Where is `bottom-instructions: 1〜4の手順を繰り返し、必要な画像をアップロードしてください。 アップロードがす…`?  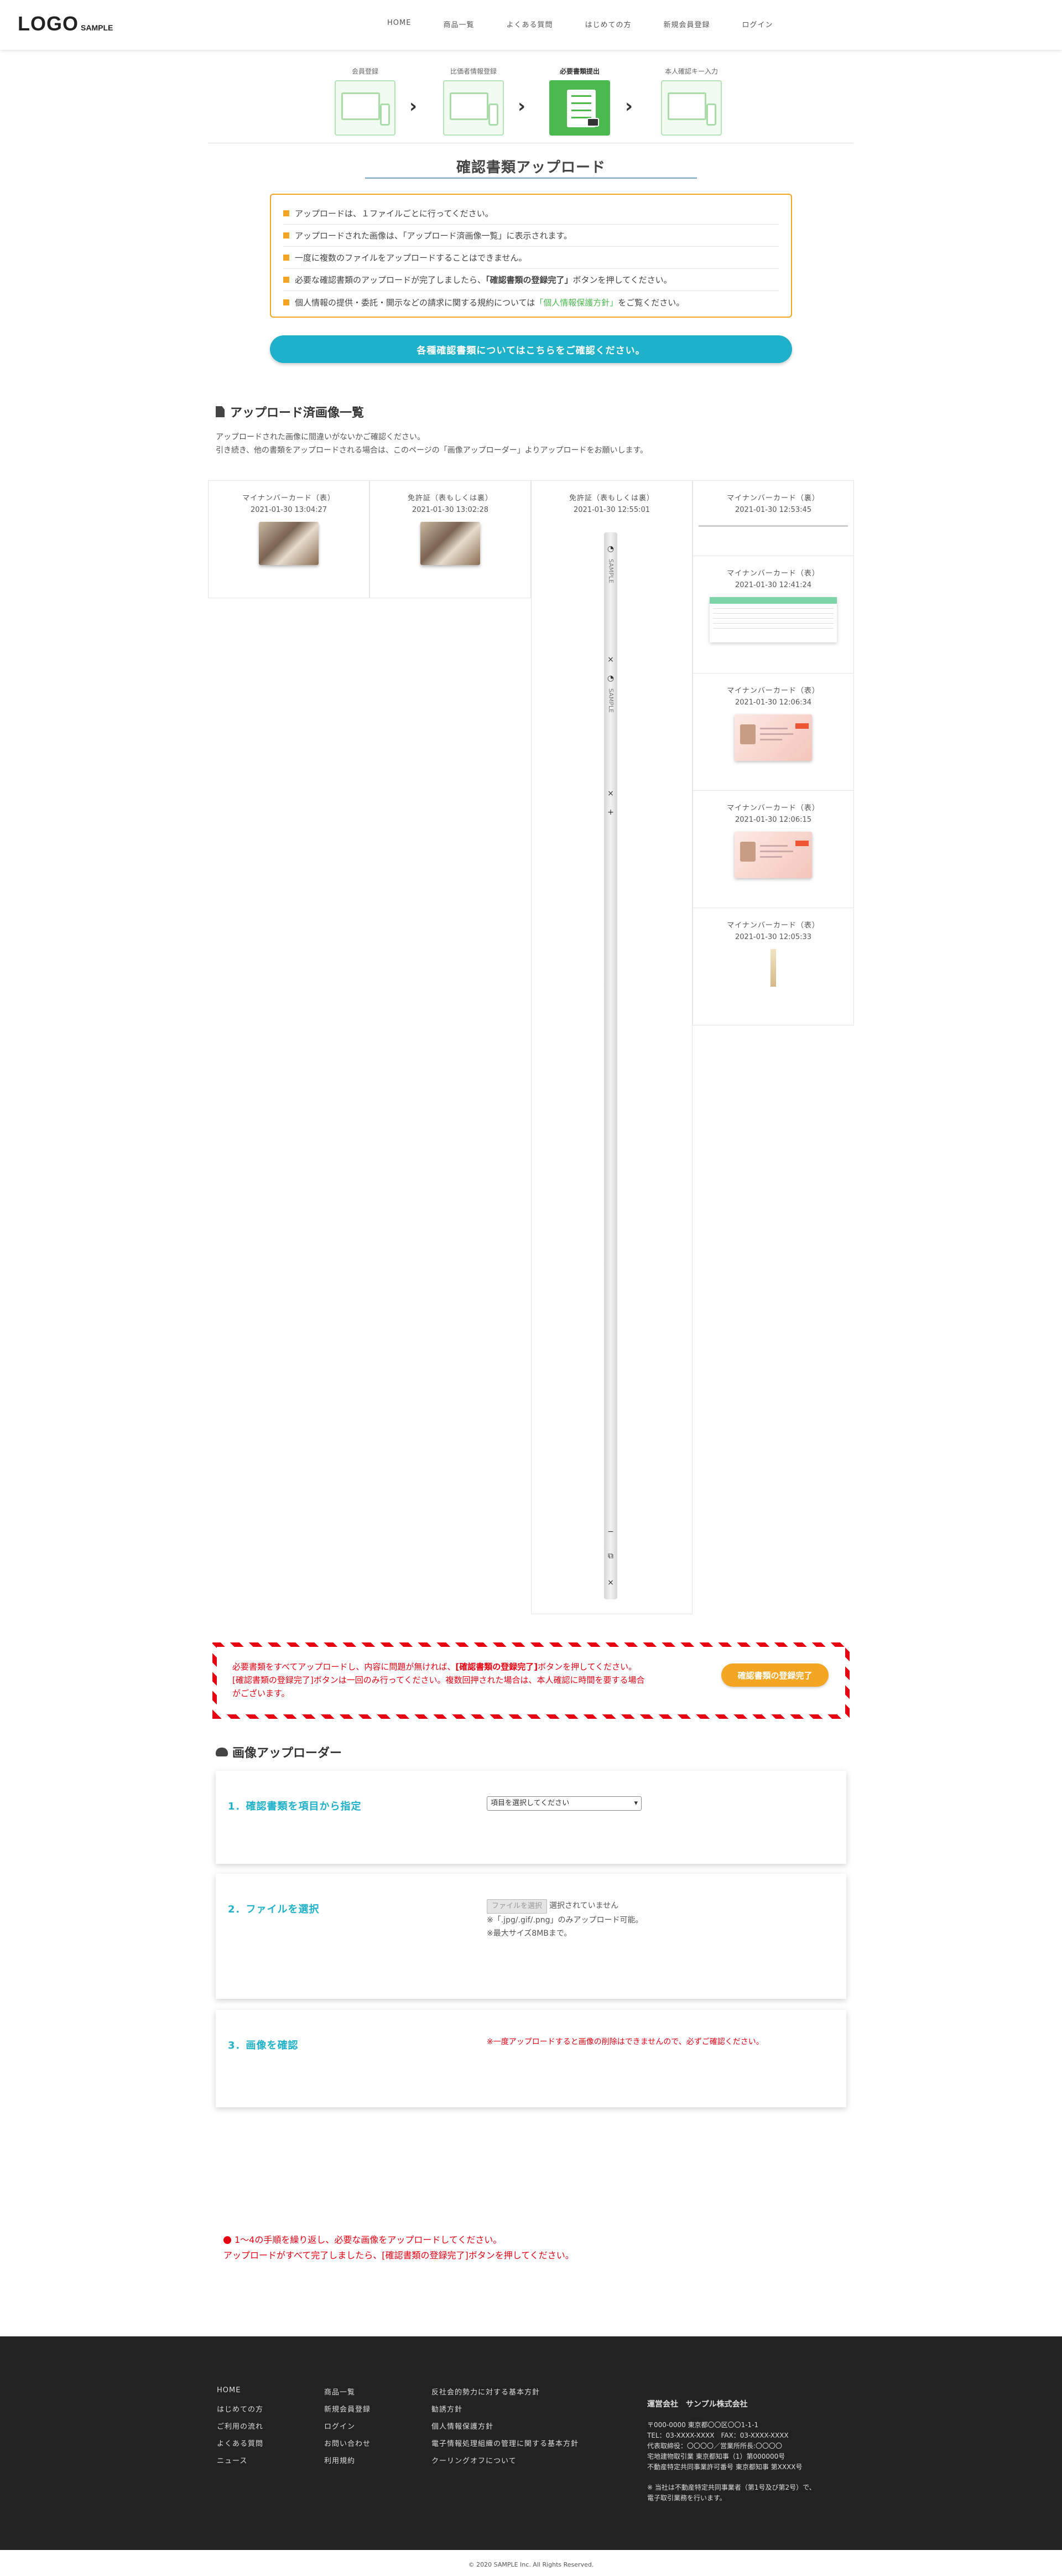 bottom-instructions: 1〜4の手順を繰り返し、必要な画像をアップロードしてください。 アップロードがす… is located at coordinates (398, 2248).